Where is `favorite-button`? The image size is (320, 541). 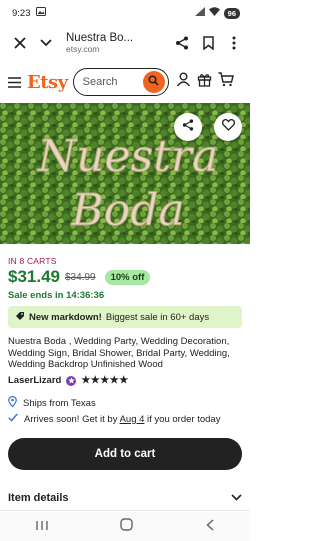 favorite-button is located at coordinates (228, 127).